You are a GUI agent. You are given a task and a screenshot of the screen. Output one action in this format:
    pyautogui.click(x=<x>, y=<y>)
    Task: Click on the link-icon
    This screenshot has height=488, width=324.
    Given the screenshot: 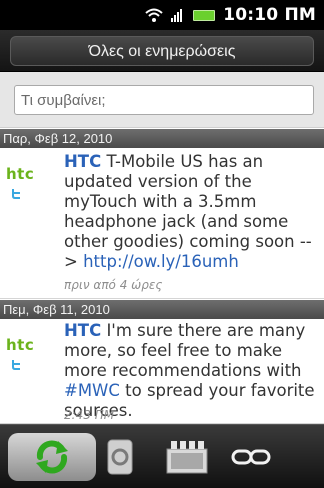 What is the action you would take?
    pyautogui.click(x=251, y=457)
    